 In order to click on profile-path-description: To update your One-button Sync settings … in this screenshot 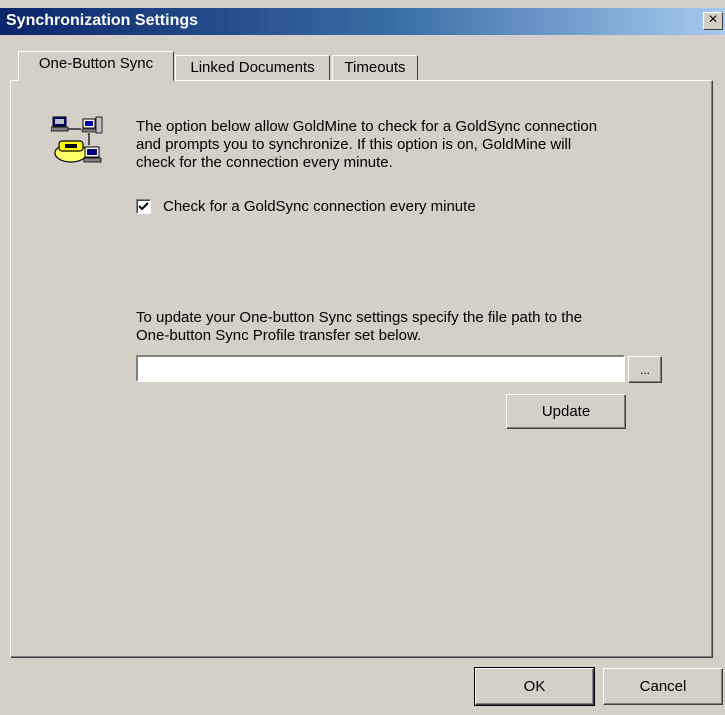, I will do `click(359, 326)`.